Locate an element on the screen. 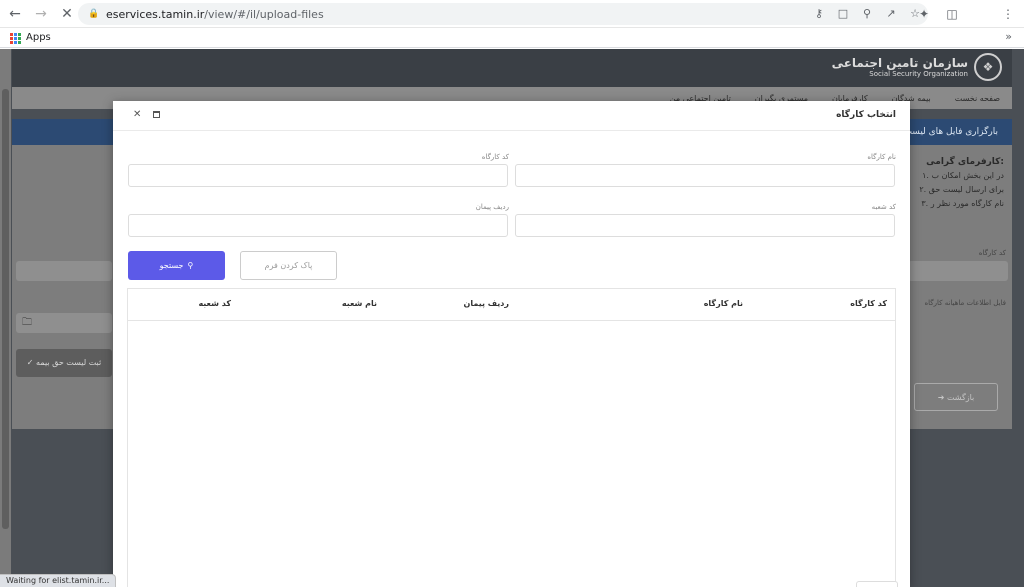 The image size is (1024, 587). notice-line: ۱. در این بخش امکان ب is located at coordinates (963, 175).